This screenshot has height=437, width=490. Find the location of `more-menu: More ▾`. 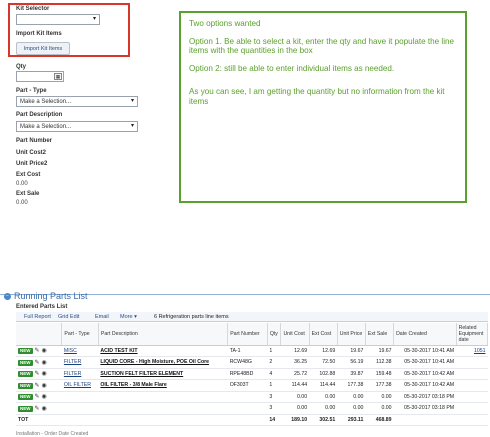

more-menu: More ▾ is located at coordinates (128, 317).